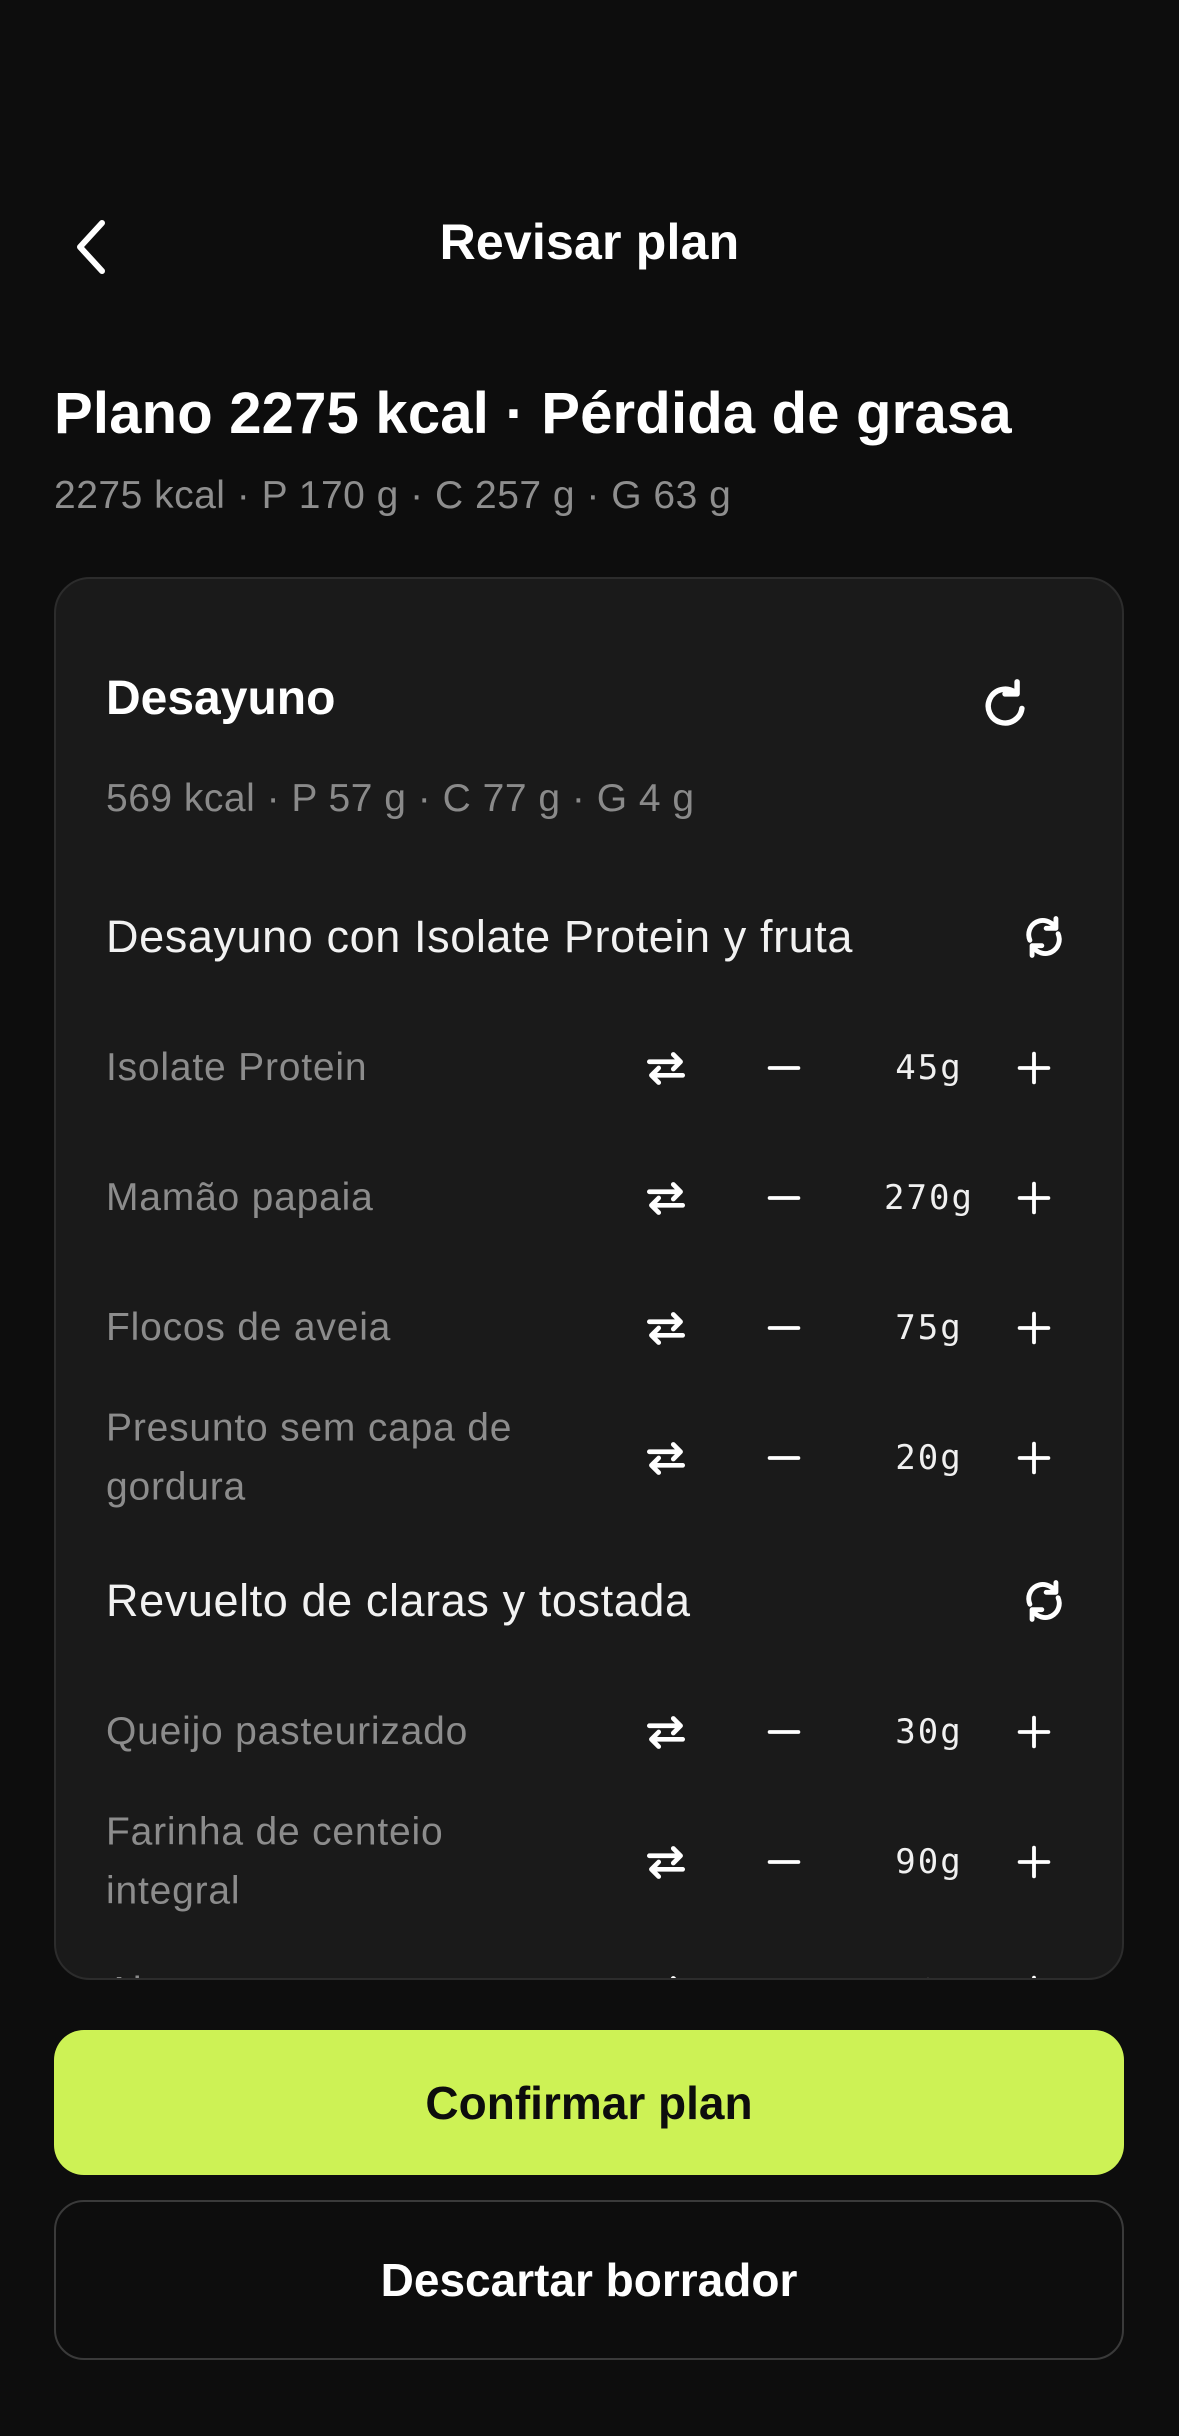 The height and width of the screenshot is (2436, 1179). I want to click on regenerate-meal-button, so click(1005, 706).